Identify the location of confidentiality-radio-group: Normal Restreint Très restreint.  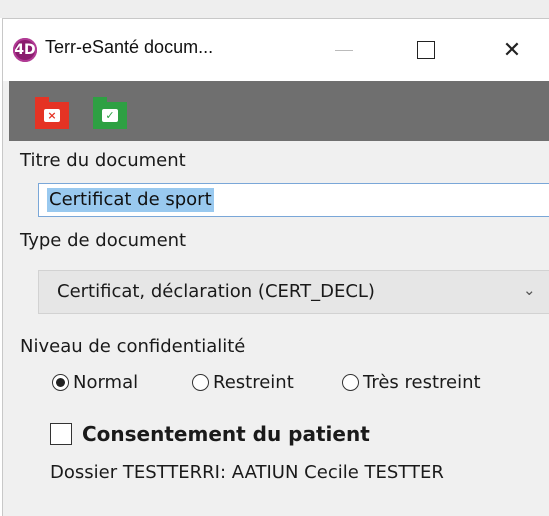
(300, 388).